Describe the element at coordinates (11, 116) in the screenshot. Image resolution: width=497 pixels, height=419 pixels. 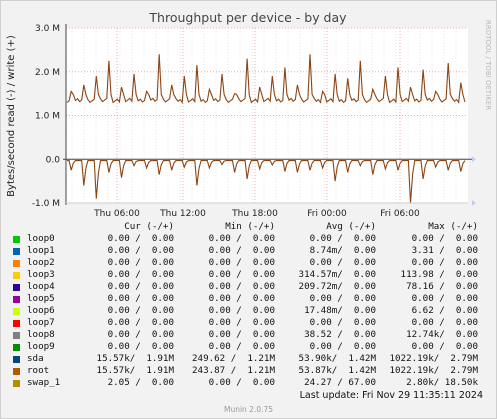
I see `y-axis-label: Bytes/second read (-) / write (+)` at that location.